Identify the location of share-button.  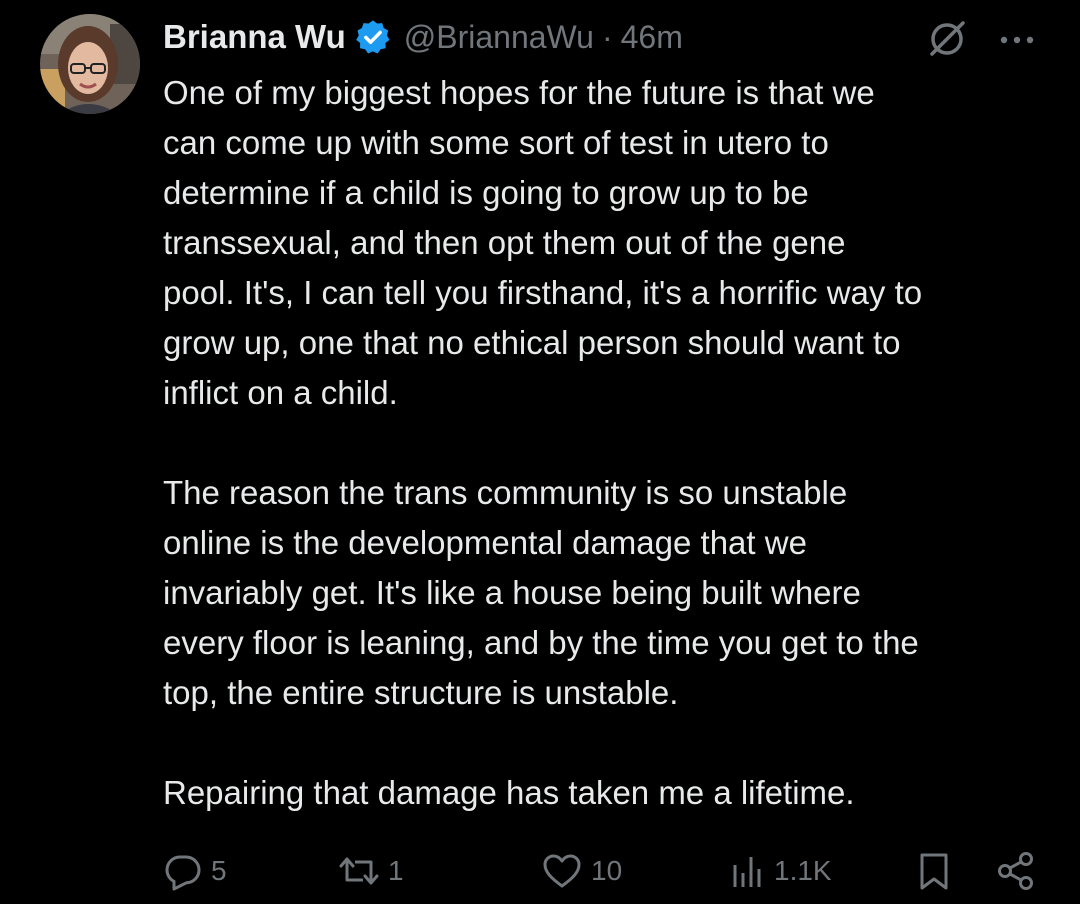
(1016, 871).